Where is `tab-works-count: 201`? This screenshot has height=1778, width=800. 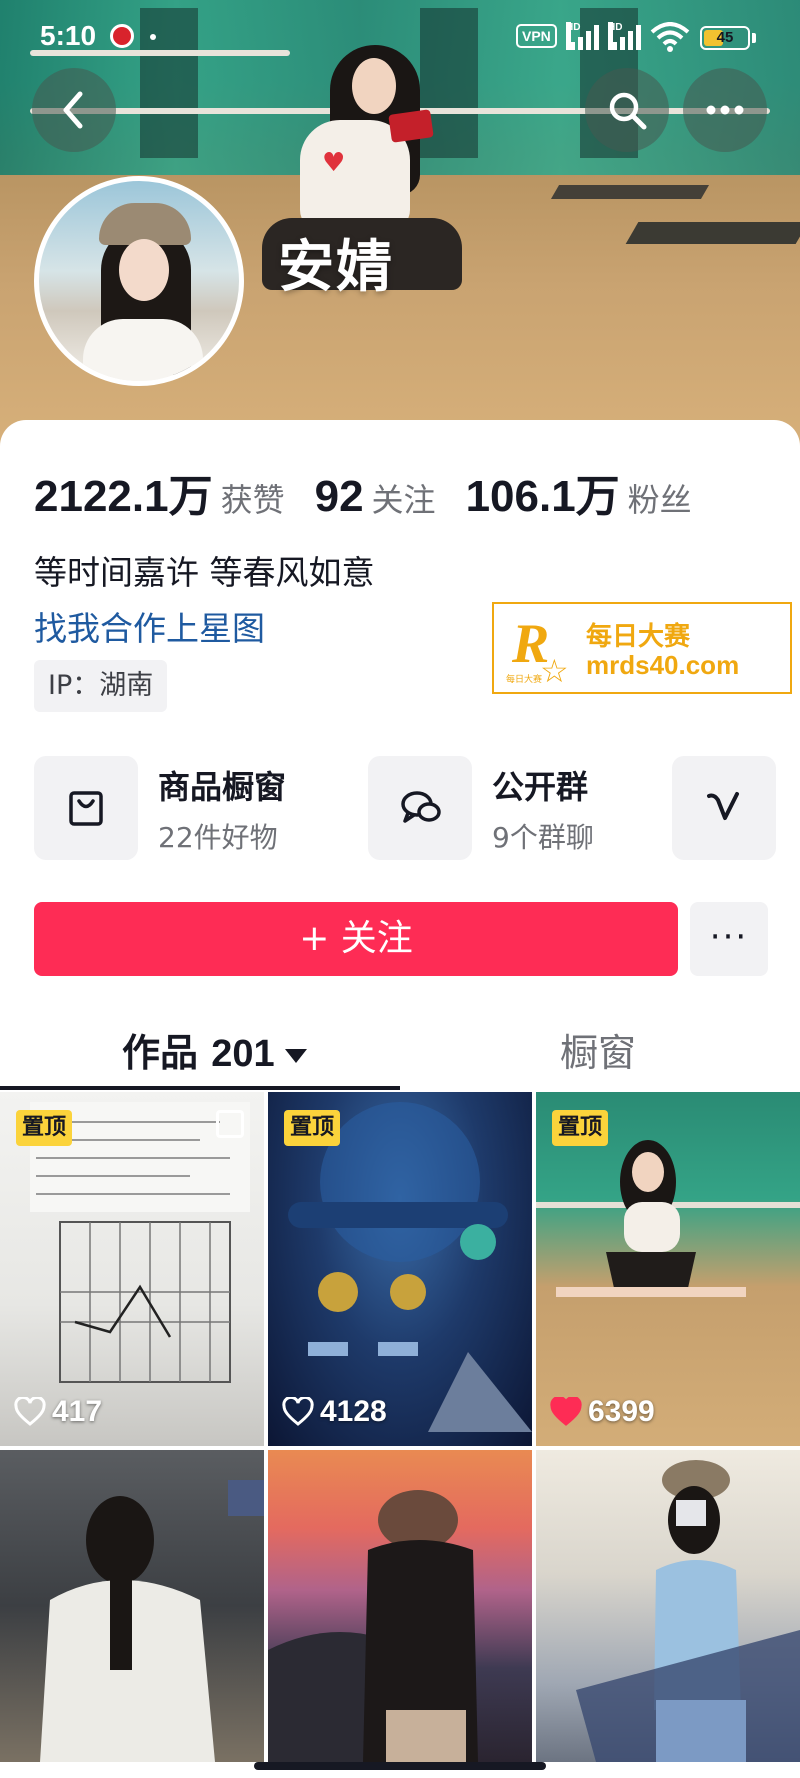
tab-works-count: 201 is located at coordinates (243, 1054).